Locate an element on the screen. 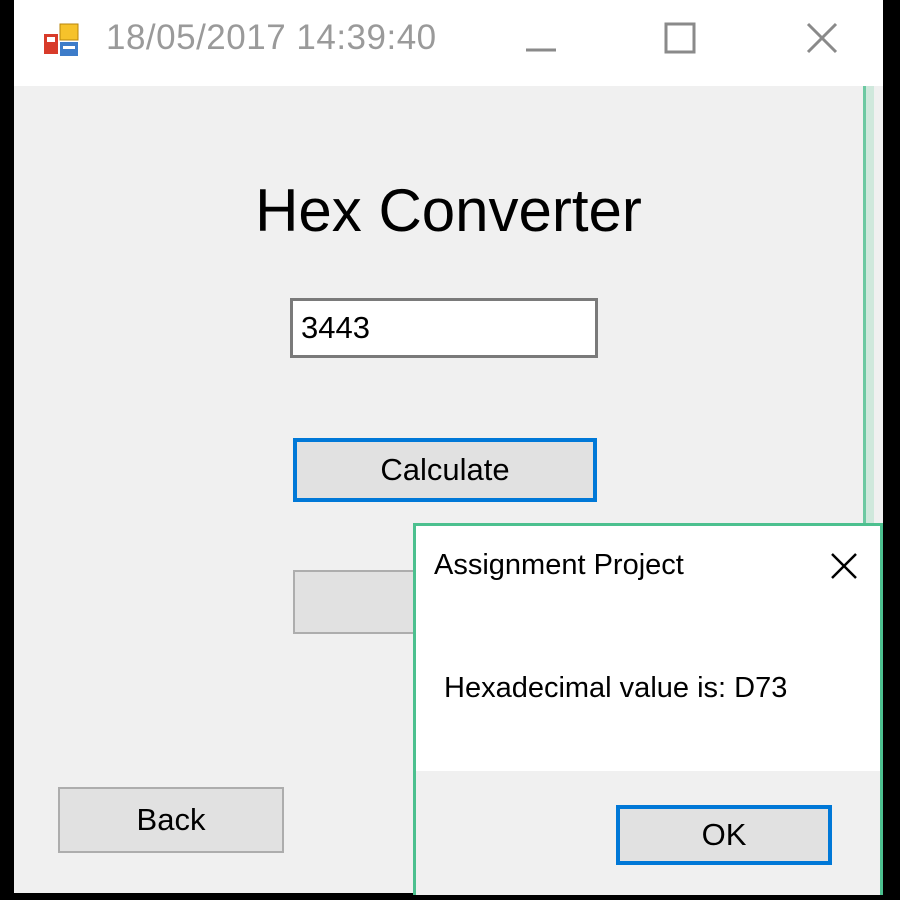  ok-button: OK is located at coordinates (724, 835).